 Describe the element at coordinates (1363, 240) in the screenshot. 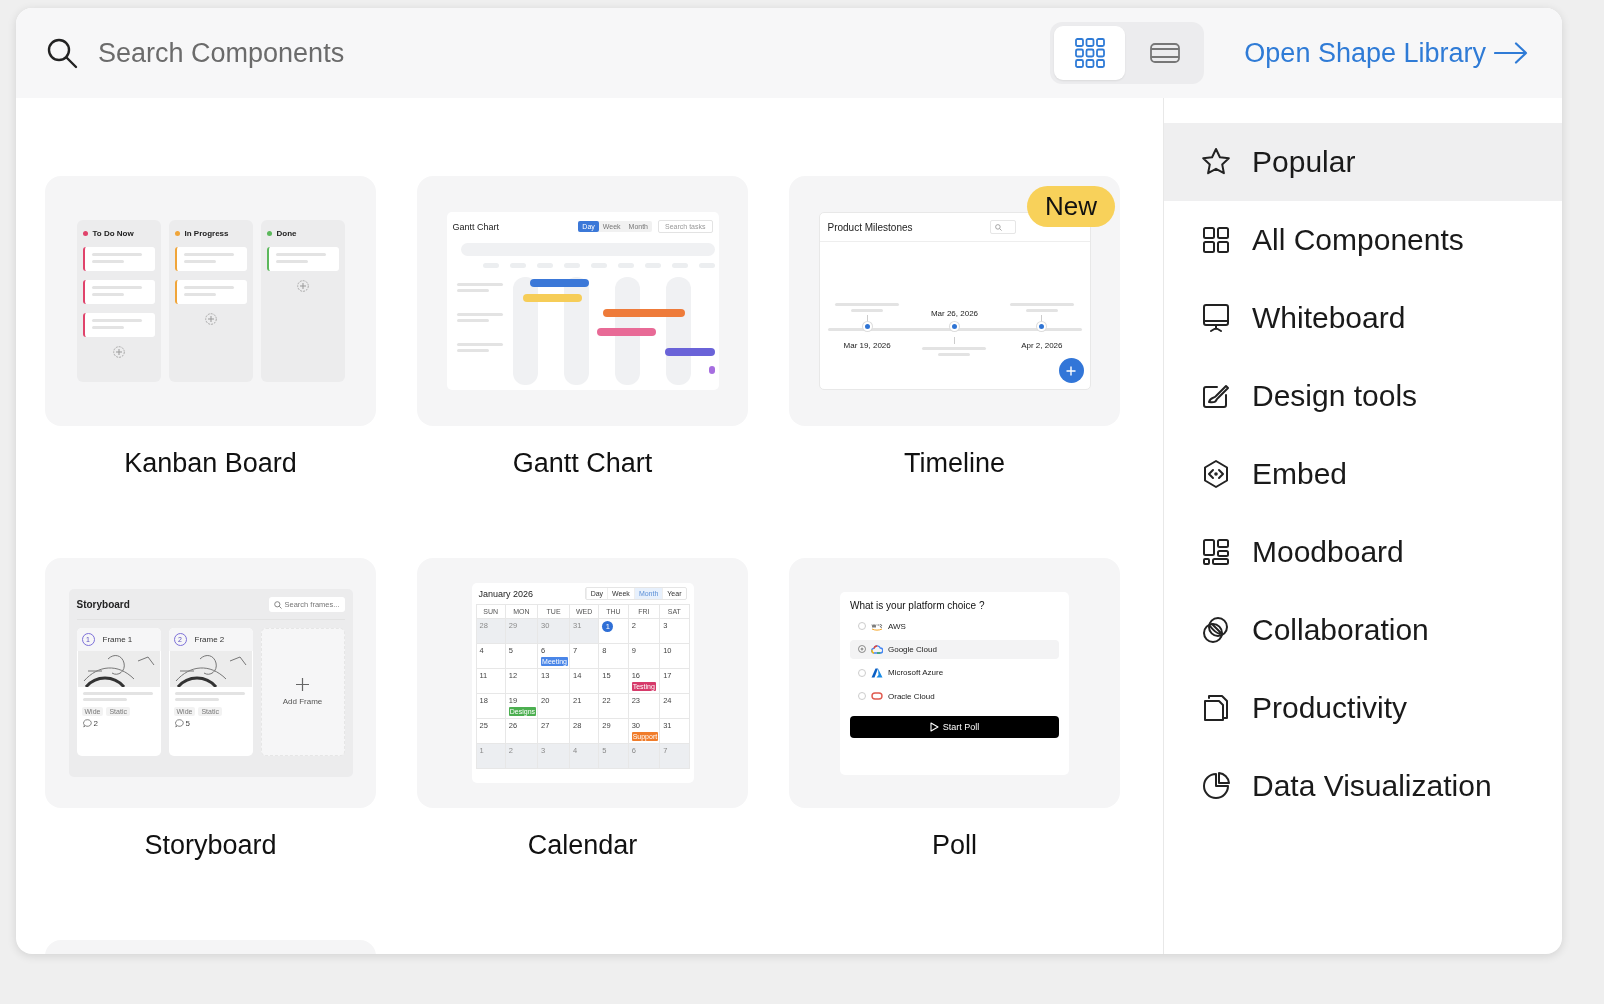

I see `category-item: All Components` at that location.